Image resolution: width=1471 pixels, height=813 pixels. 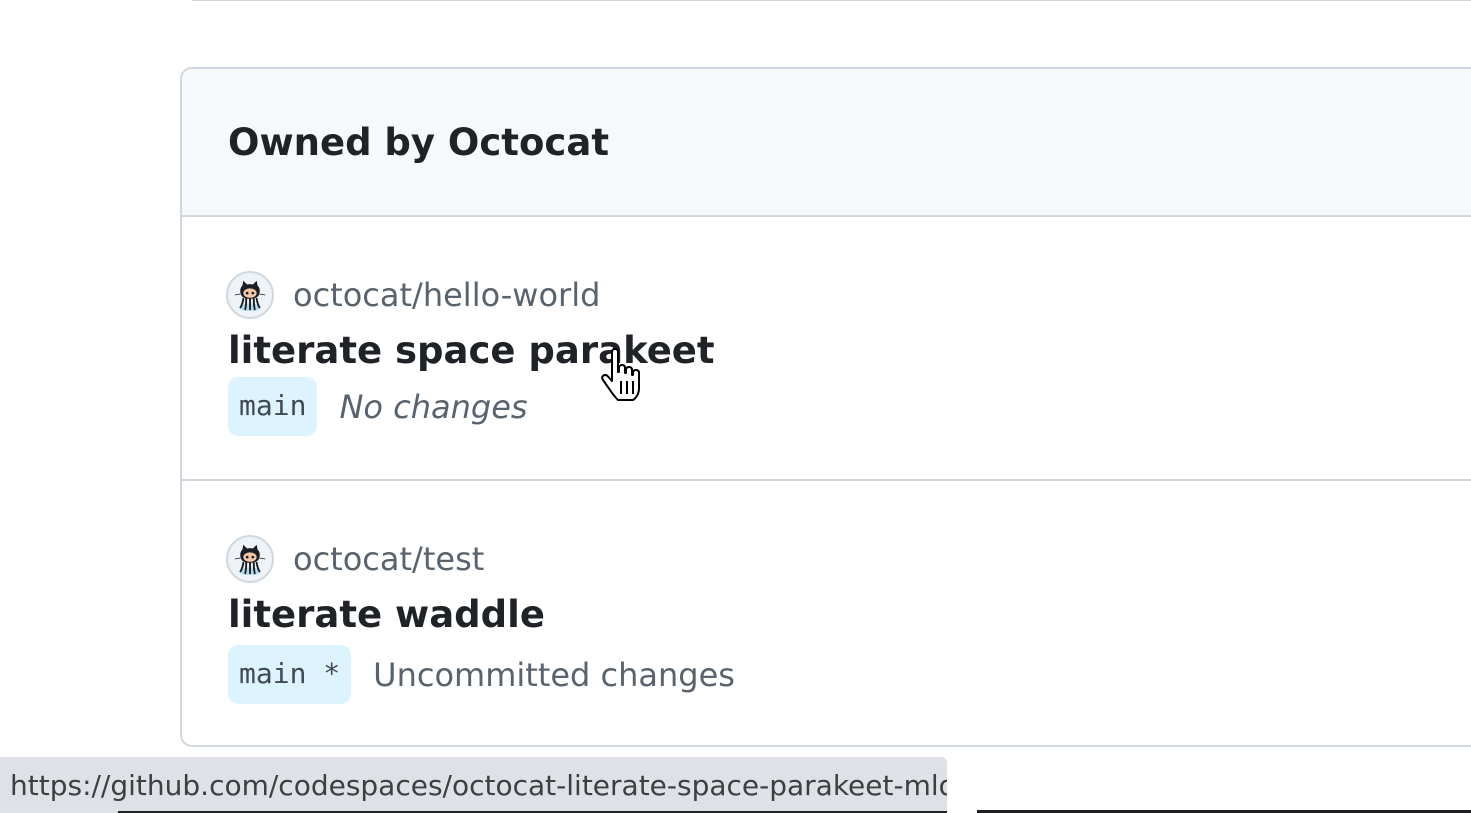 I want to click on repo-row: octocat/test, so click(x=355, y=559).